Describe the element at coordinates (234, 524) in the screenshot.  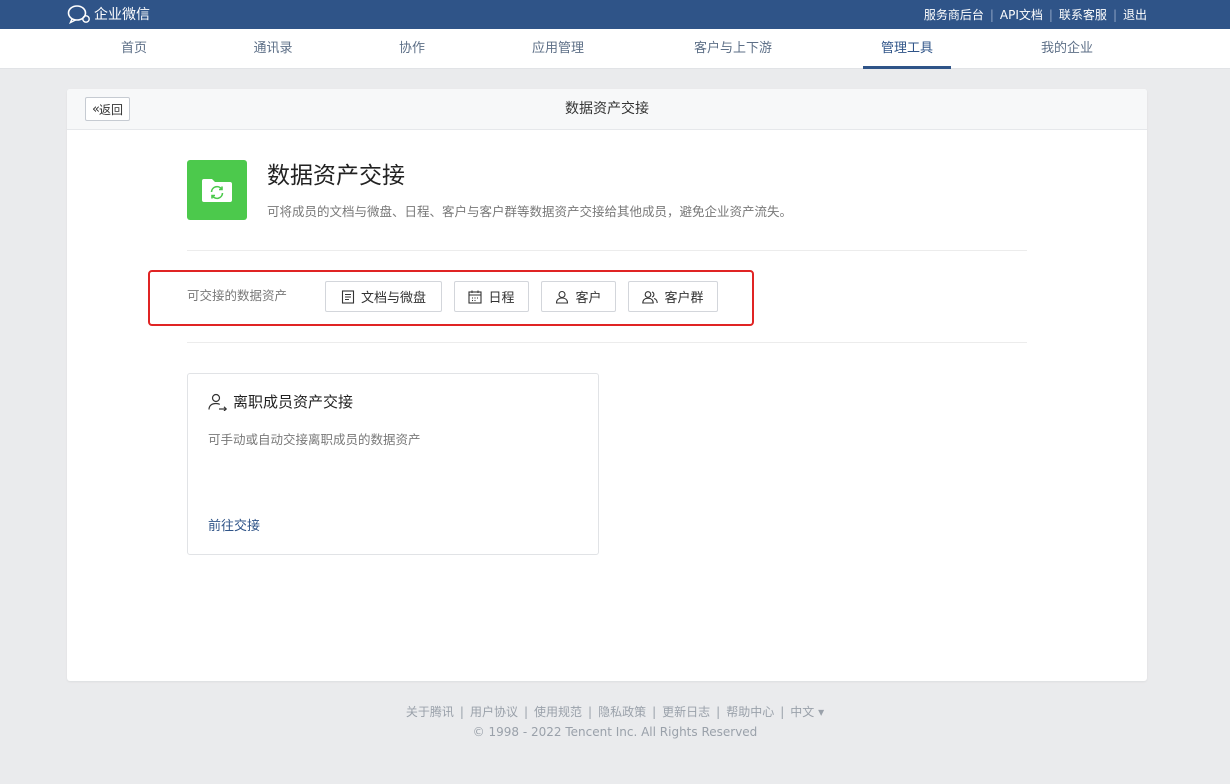
I see `go-handover-link: 前往交接` at that location.